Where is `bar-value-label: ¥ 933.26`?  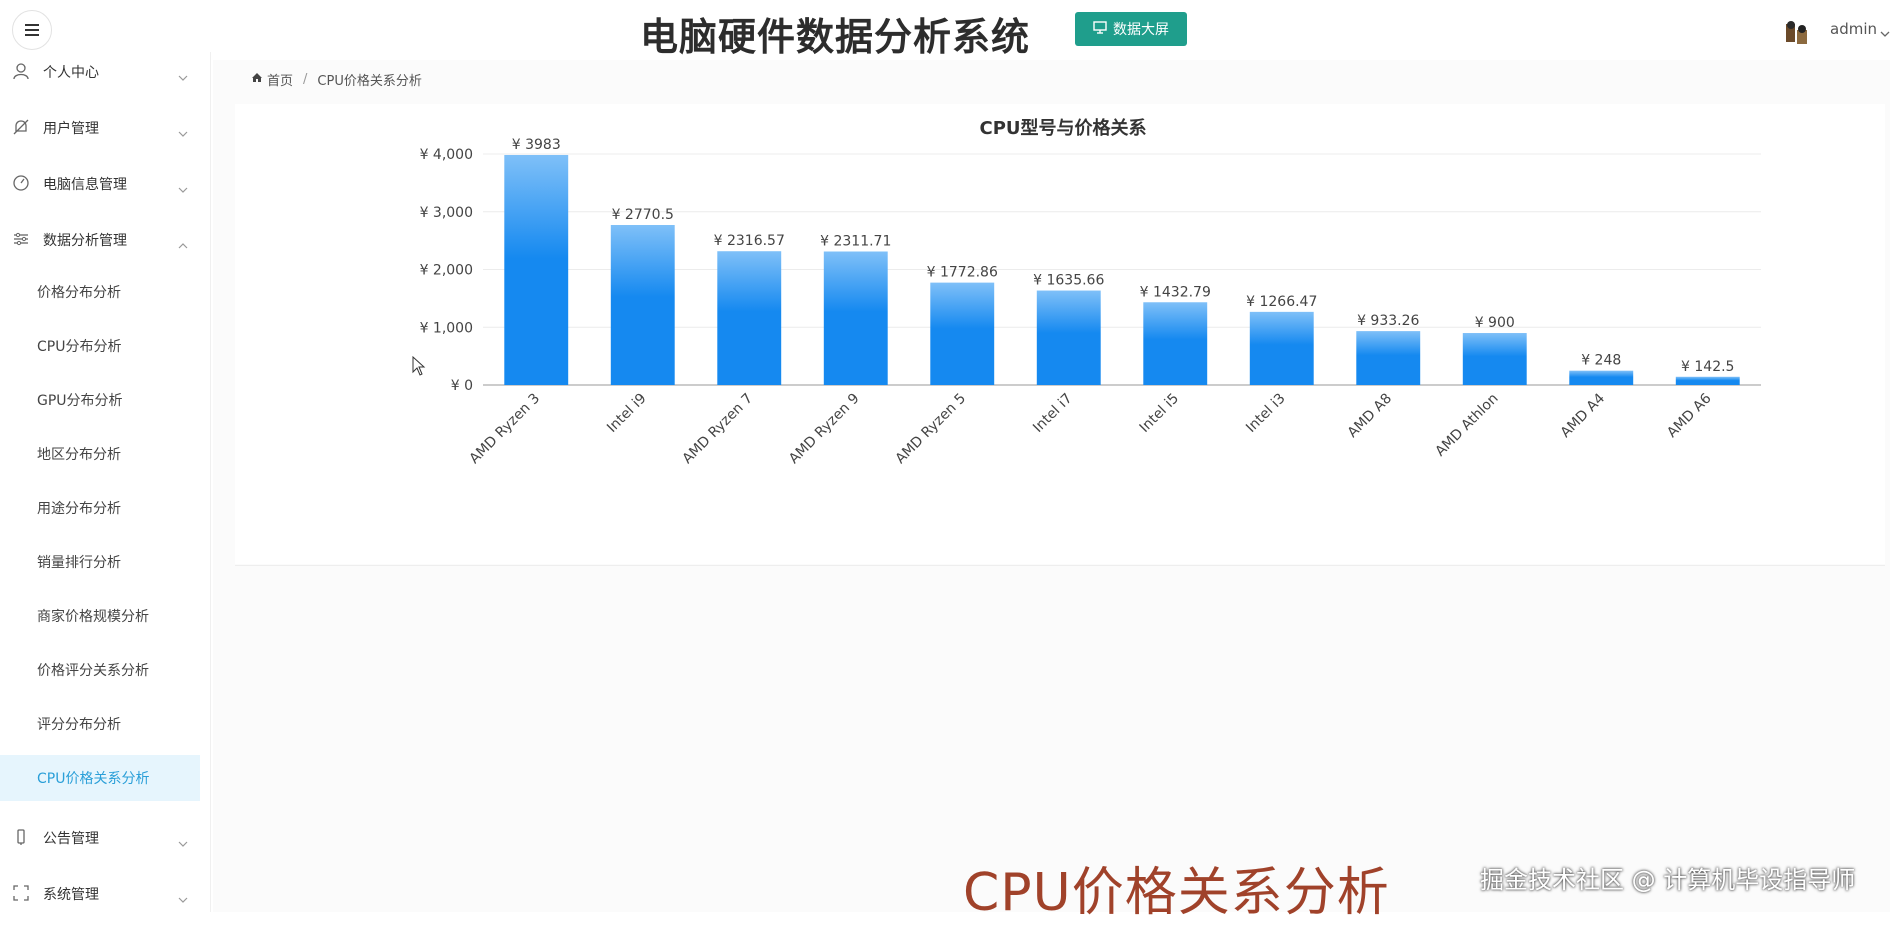
bar-value-label: ¥ 933.26 is located at coordinates (1388, 321).